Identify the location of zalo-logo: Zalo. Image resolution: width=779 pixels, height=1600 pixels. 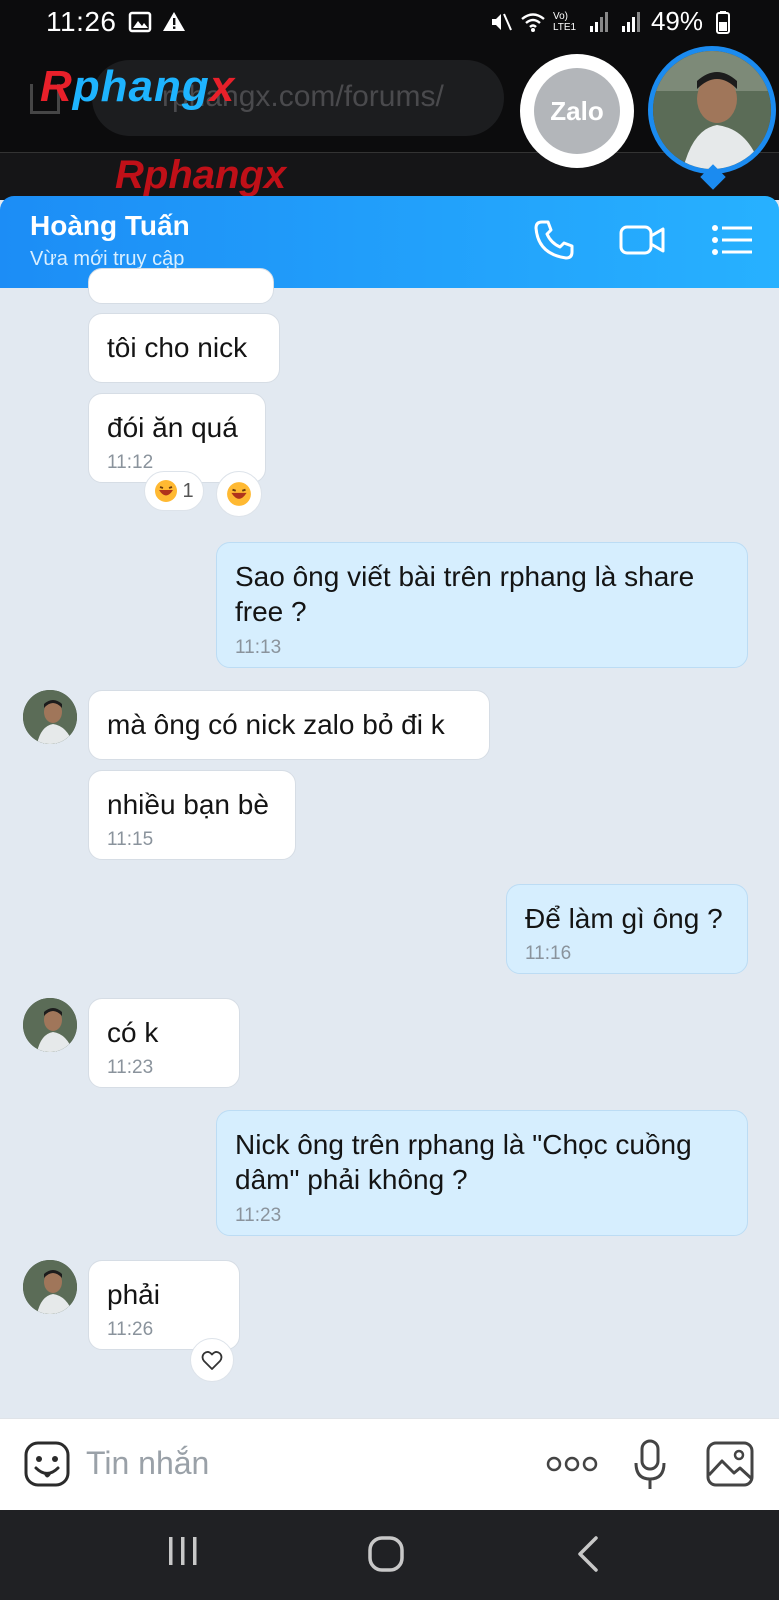
(577, 111).